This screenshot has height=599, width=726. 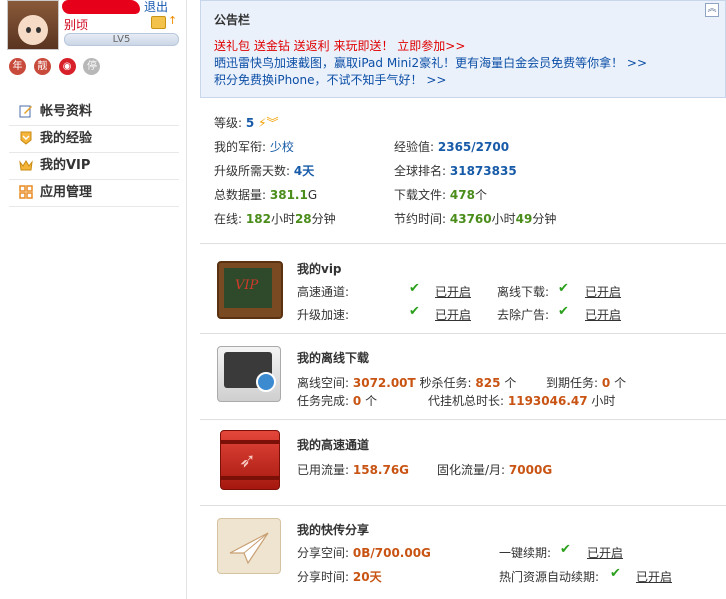 I want to click on speed-status-link: 已开启, so click(x=453, y=291).